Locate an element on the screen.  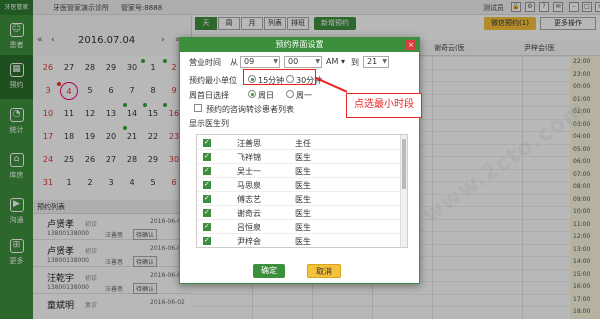
week-sunday-radio is located at coordinates (252, 94).